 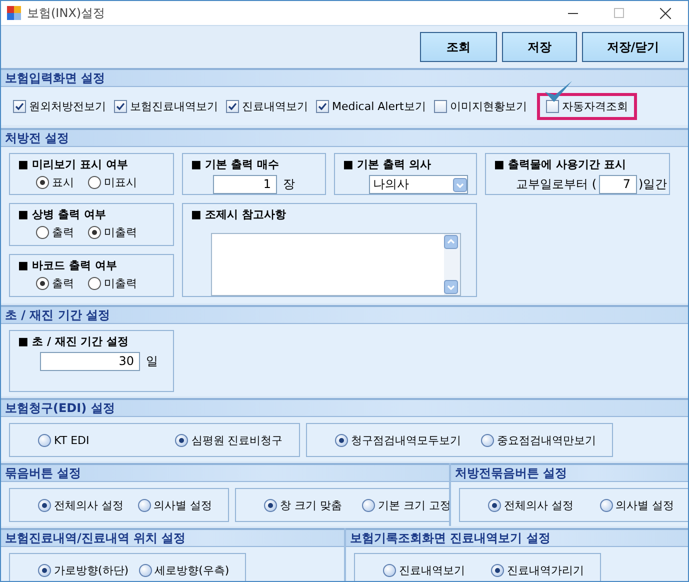 What do you see at coordinates (289, 184) in the screenshot?
I see `unit-label: 장` at bounding box center [289, 184].